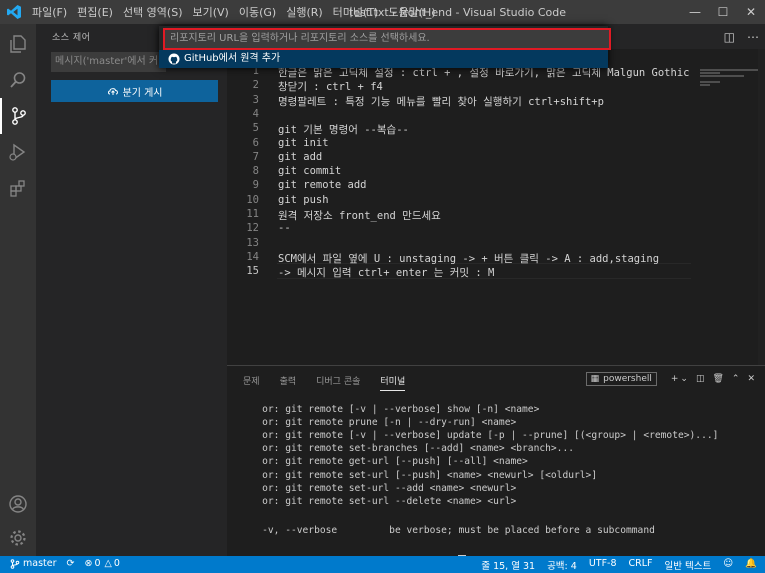 The height and width of the screenshot is (573, 765). What do you see at coordinates (18, 538) in the screenshot?
I see `settings-gear-icon` at bounding box center [18, 538].